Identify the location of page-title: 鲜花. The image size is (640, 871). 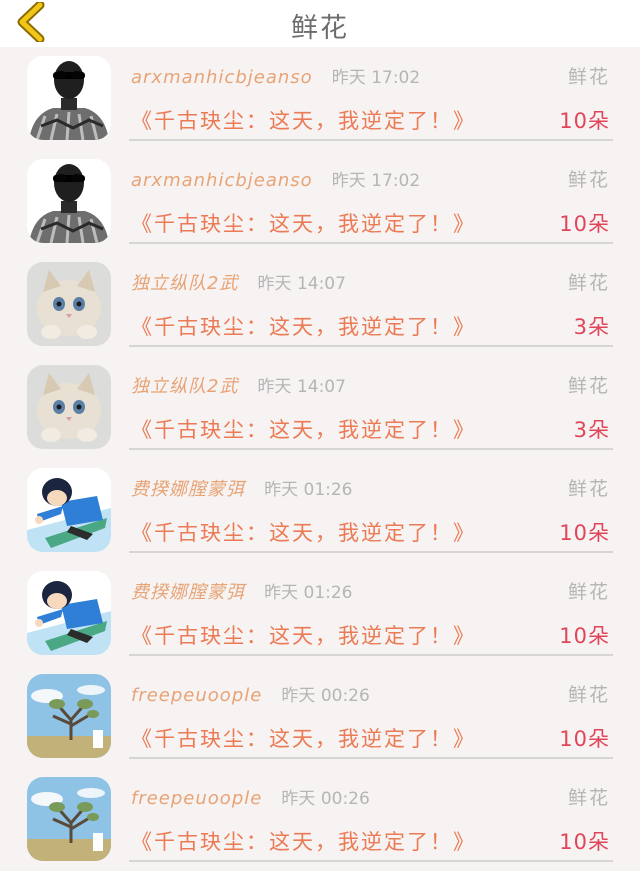
(320, 28).